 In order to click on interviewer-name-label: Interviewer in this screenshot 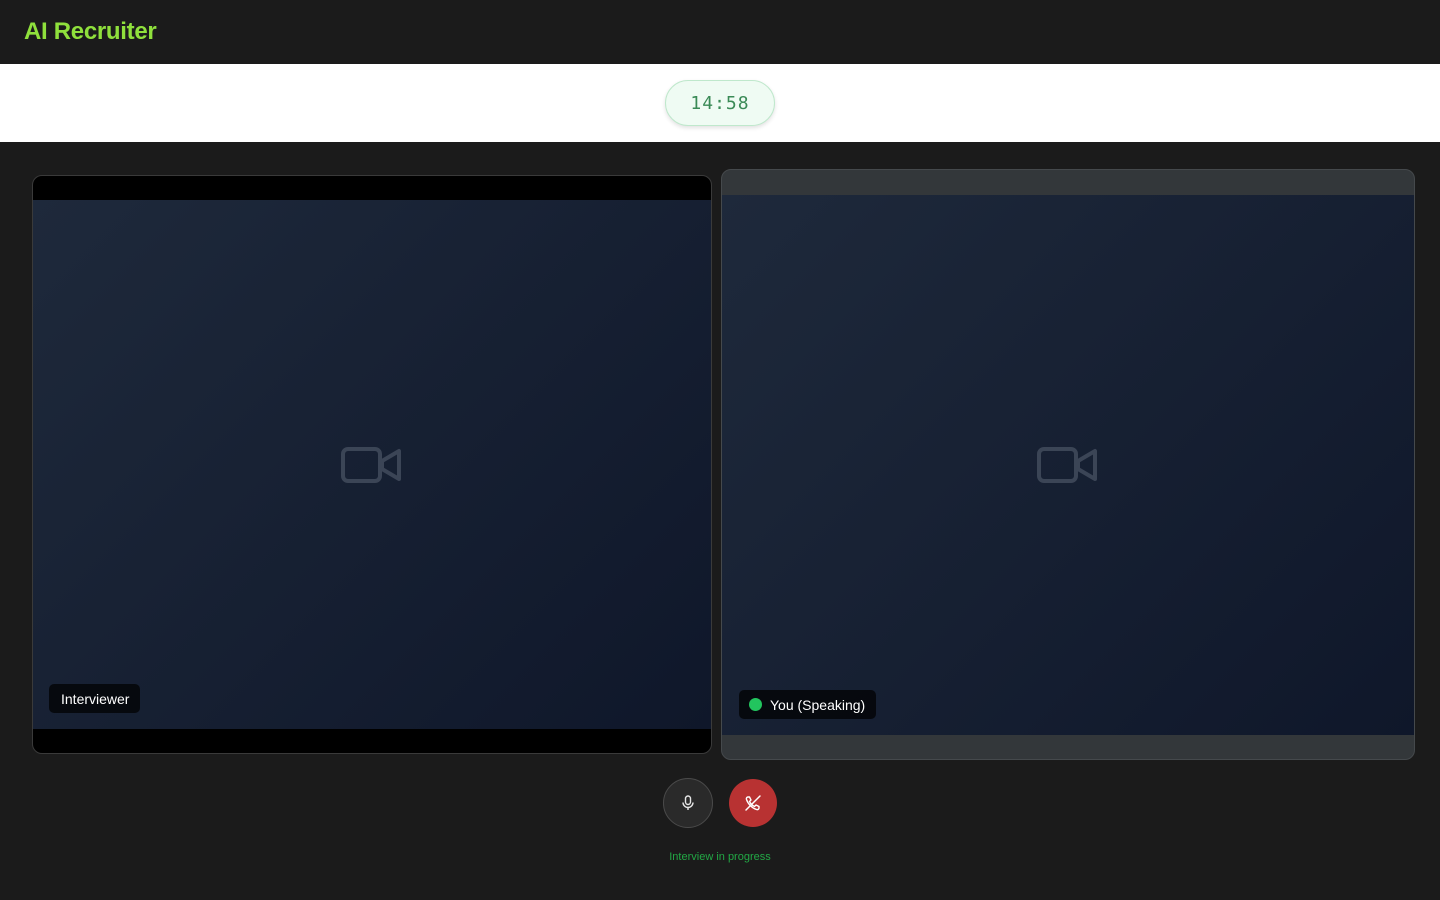, I will do `click(95, 698)`.